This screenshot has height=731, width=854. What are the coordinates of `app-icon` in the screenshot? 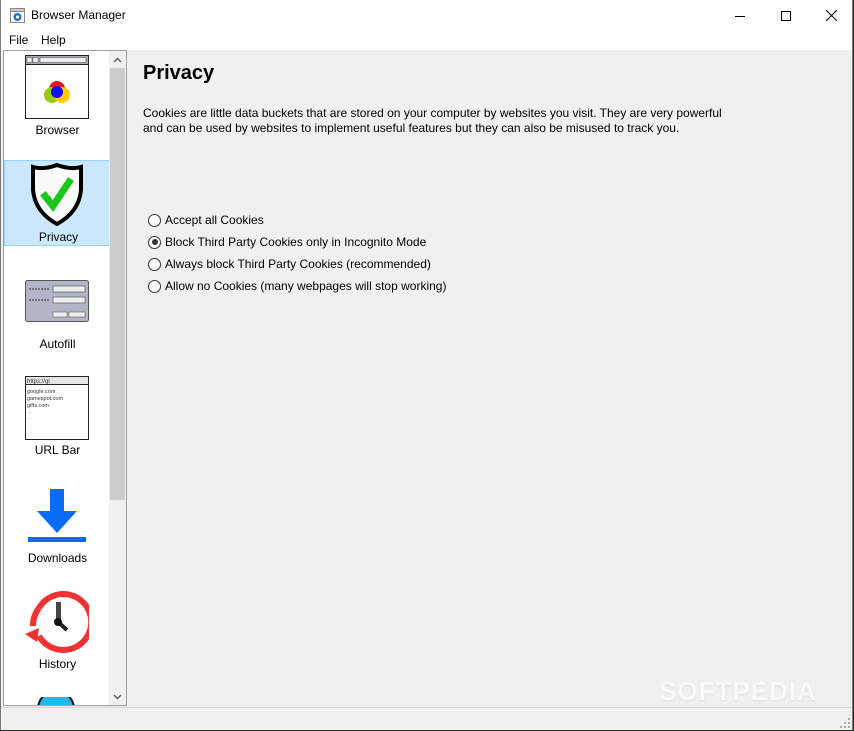 It's located at (17, 15).